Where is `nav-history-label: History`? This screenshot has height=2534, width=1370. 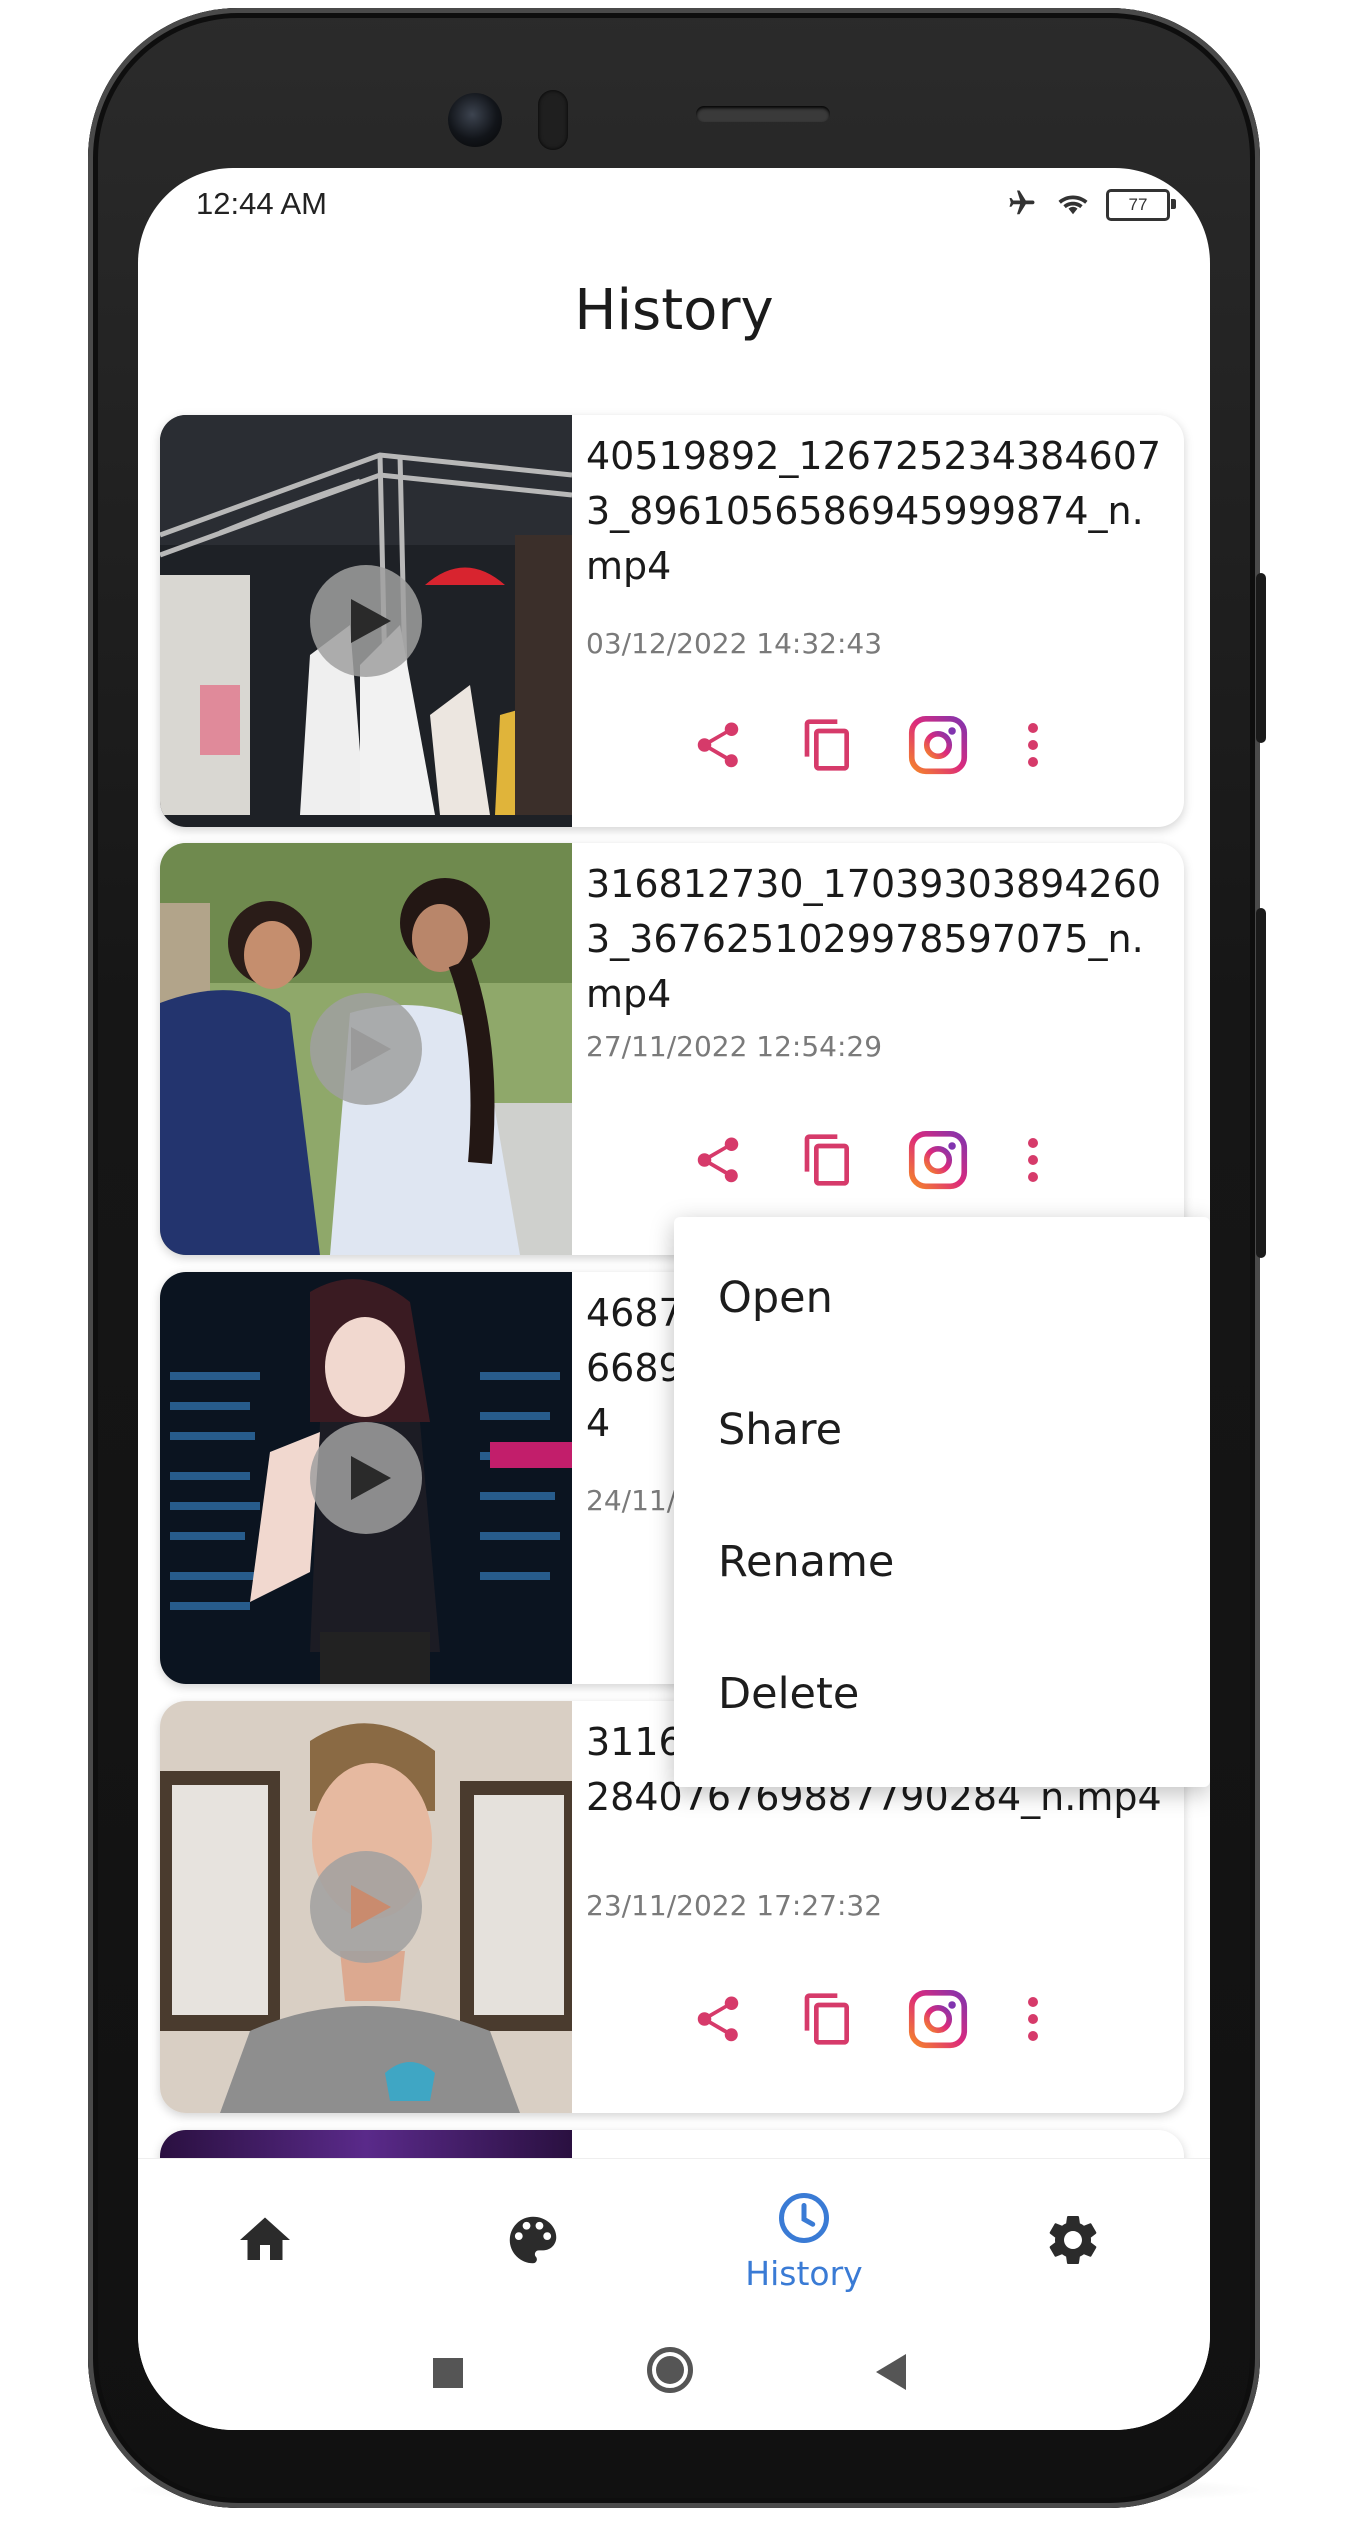 nav-history-label: History is located at coordinates (804, 2273).